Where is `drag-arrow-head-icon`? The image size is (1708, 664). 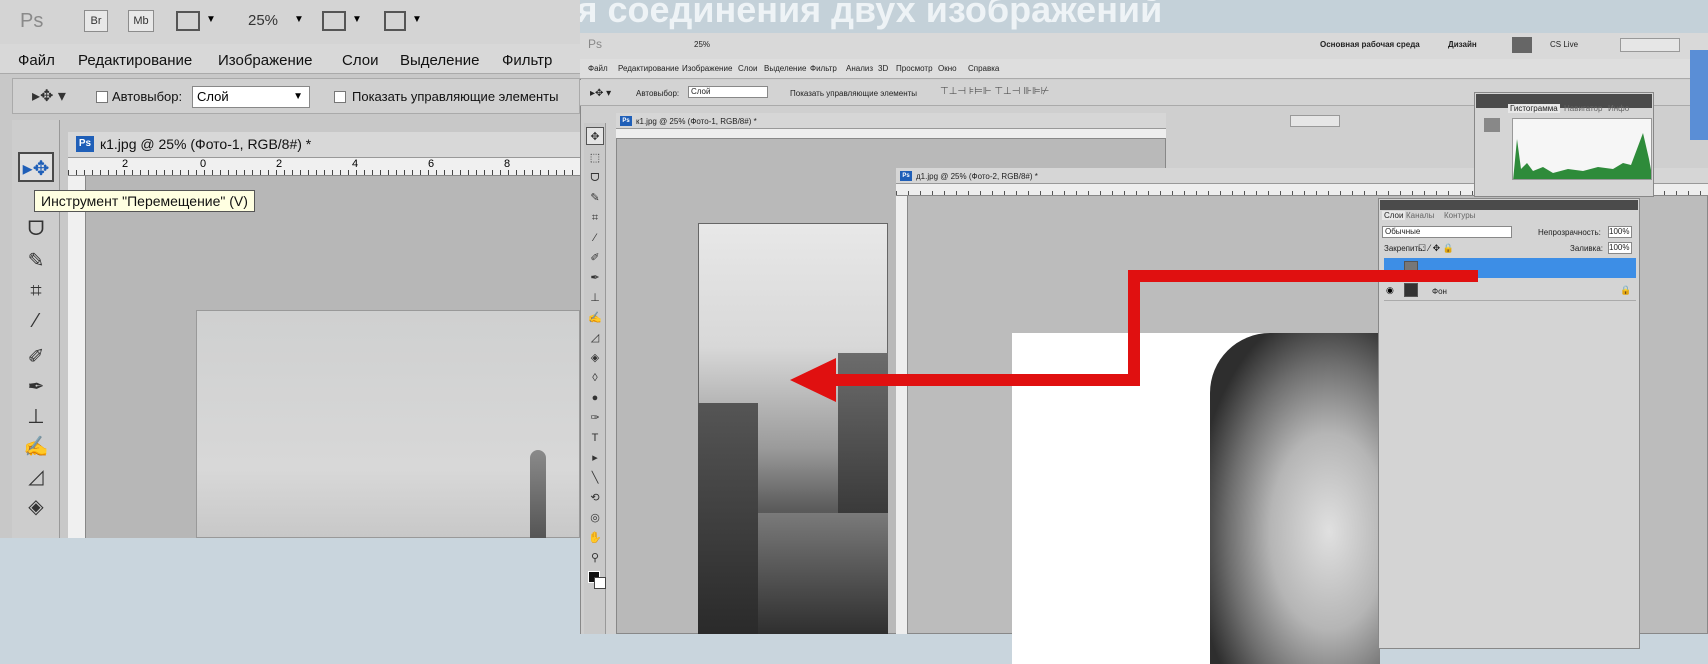
drag-arrow-head-icon is located at coordinates (813, 380).